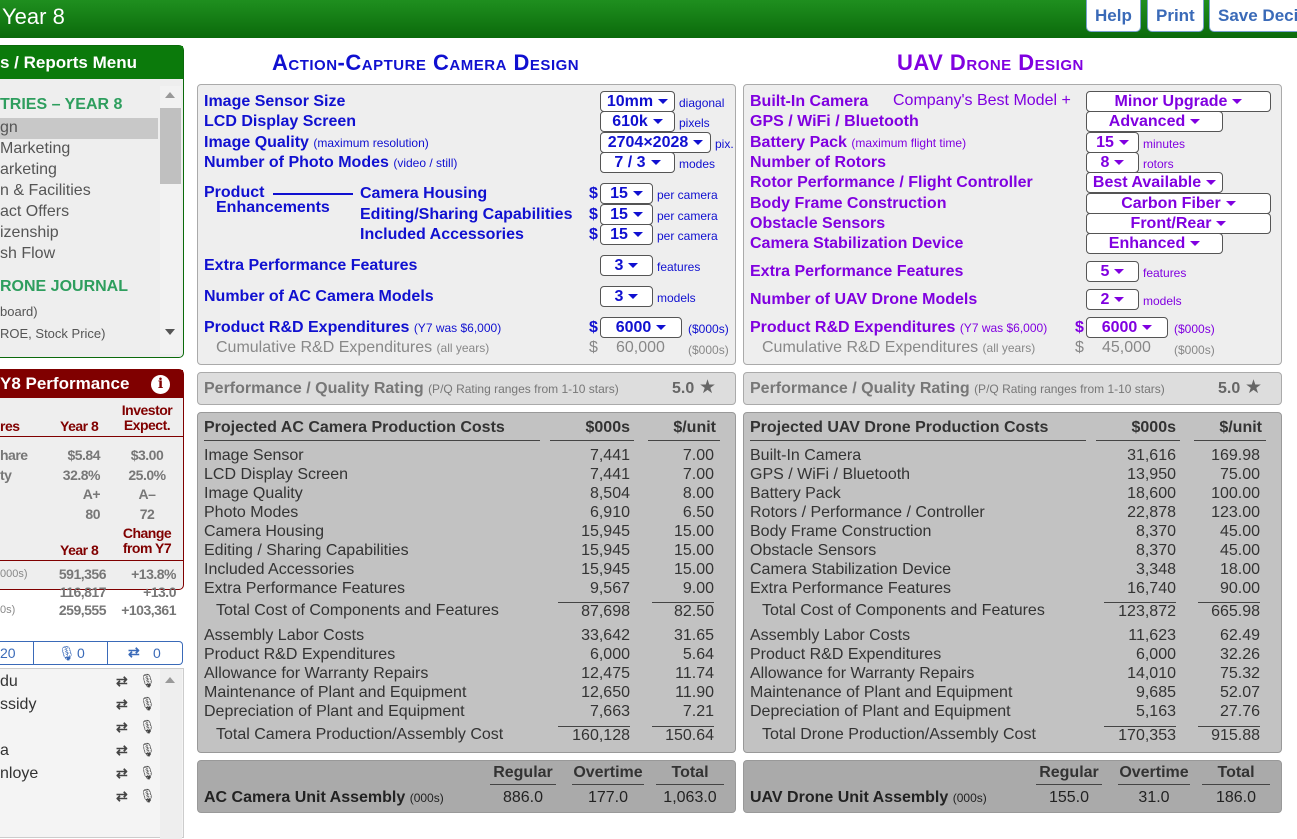  I want to click on cost-unit: 15.00, so click(693, 569).